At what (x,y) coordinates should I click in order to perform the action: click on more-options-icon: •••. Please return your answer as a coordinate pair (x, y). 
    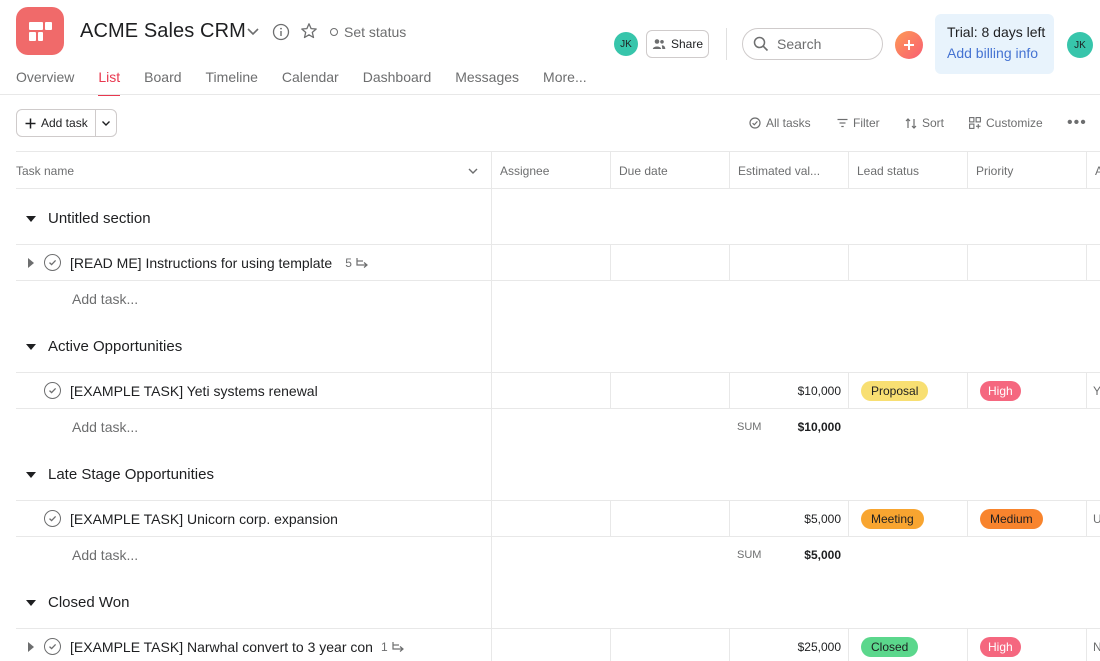
    Looking at the image, I should click on (1077, 123).